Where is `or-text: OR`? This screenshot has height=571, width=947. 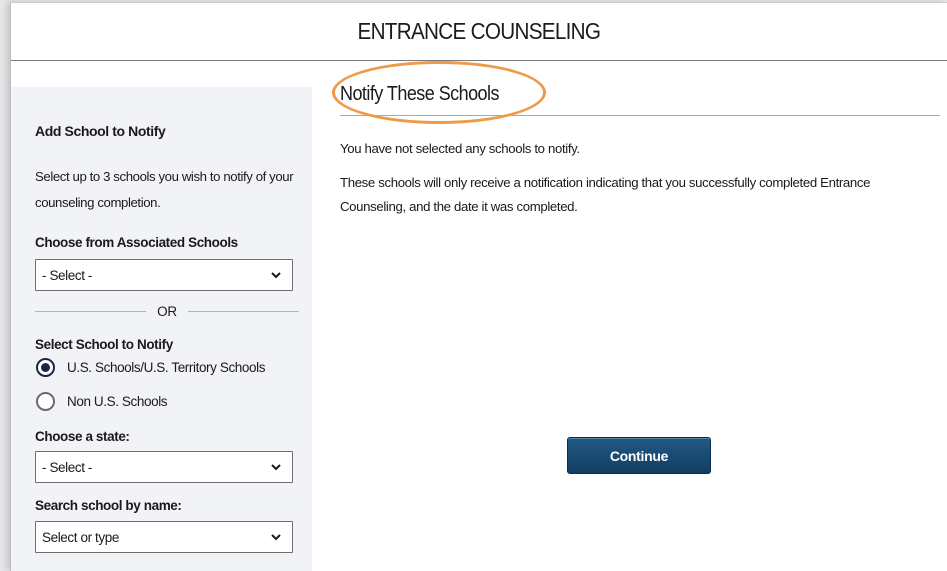
or-text: OR is located at coordinates (167, 311).